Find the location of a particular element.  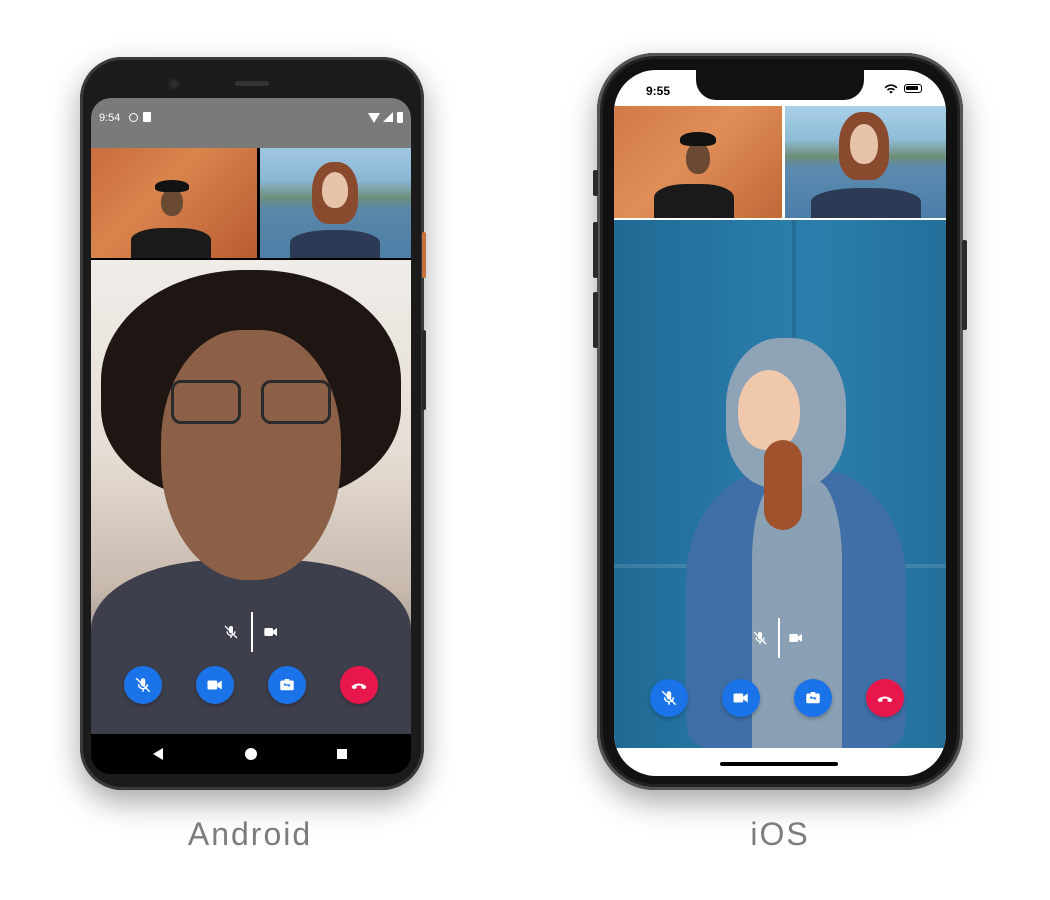

android-speaker is located at coordinates (252, 83).